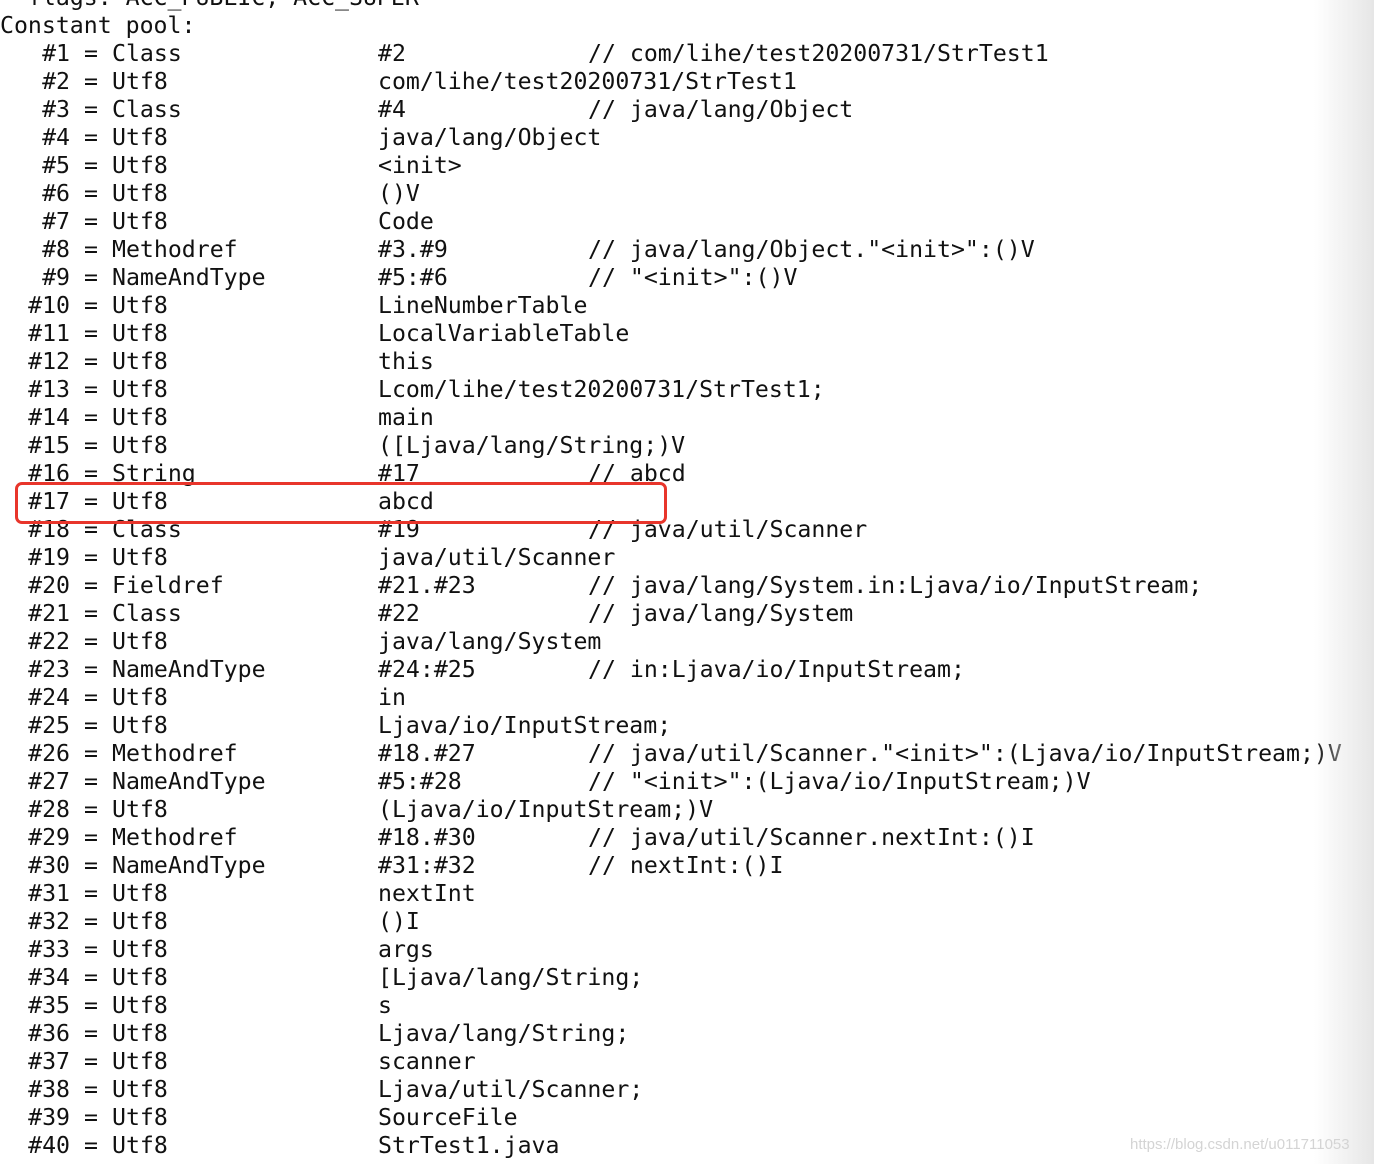 This screenshot has width=1374, height=1164. I want to click on entry-value: LineNumberTable, so click(483, 305).